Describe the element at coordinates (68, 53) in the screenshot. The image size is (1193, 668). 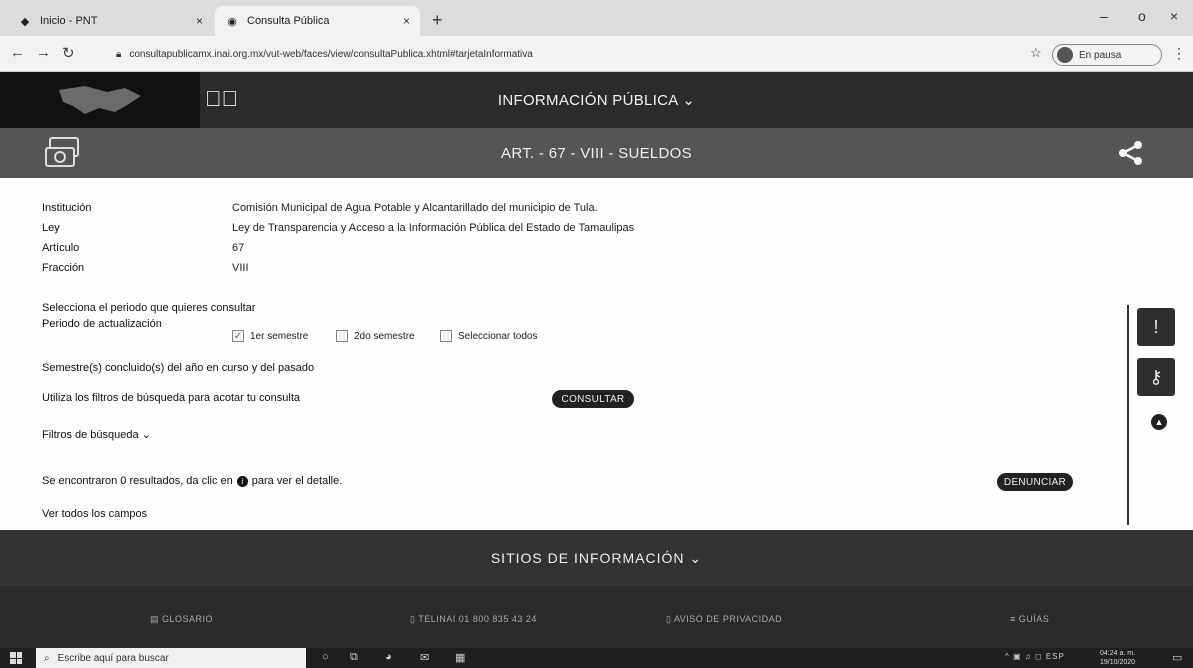
I see `reload-icon: ↻` at that location.